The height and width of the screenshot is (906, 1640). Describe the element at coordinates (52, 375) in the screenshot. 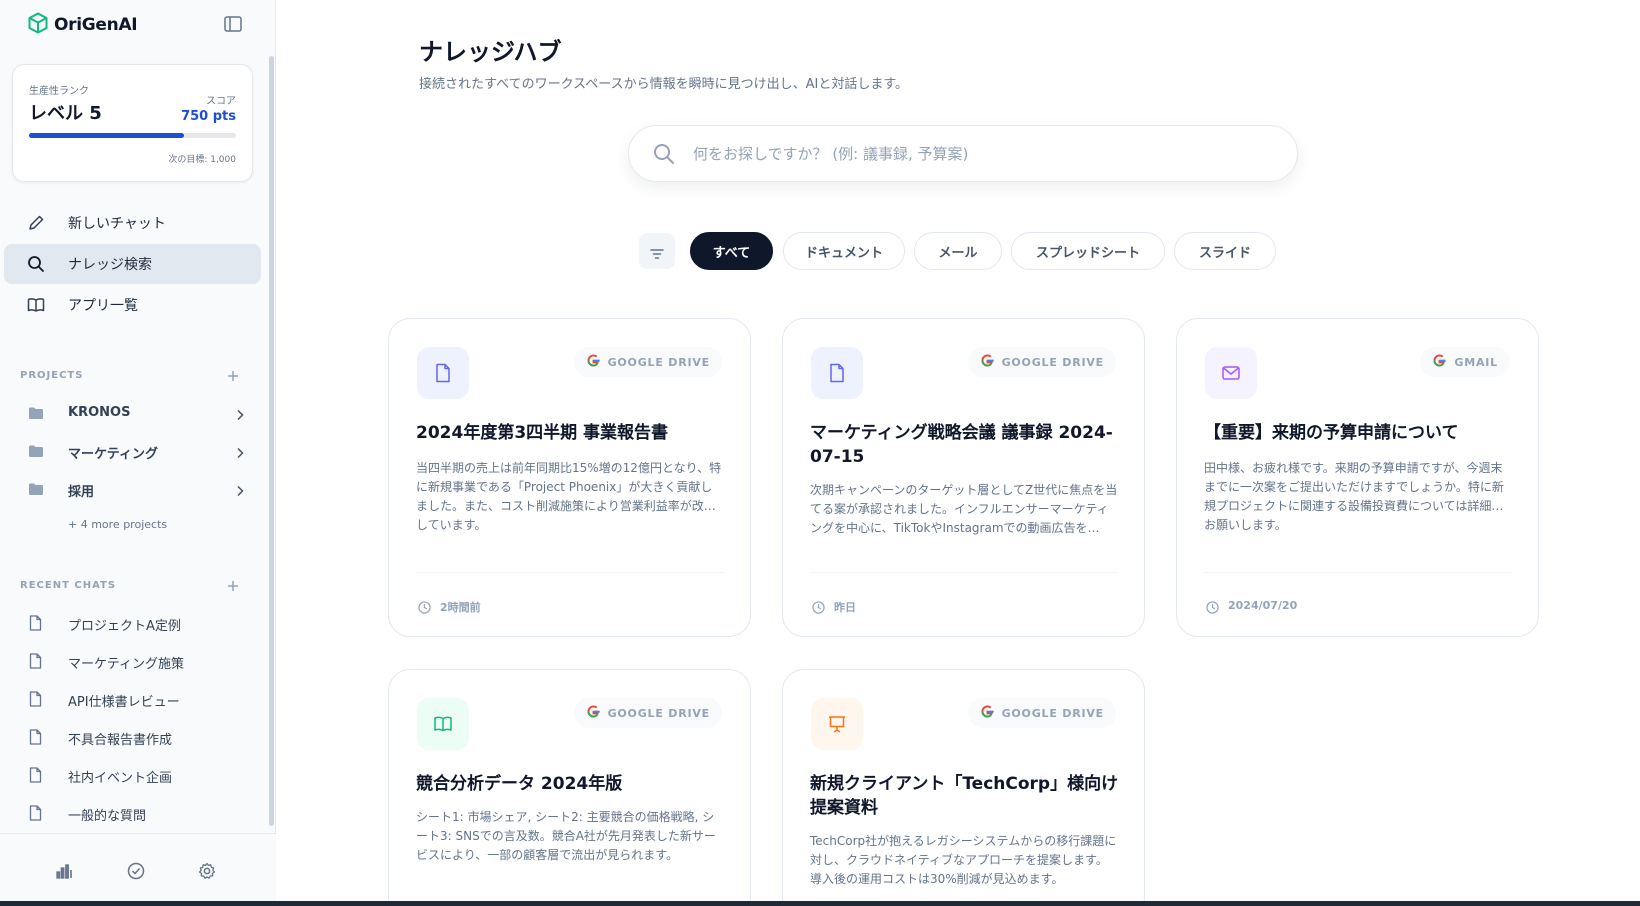

I see `projects-heading: PROJECTS` at that location.